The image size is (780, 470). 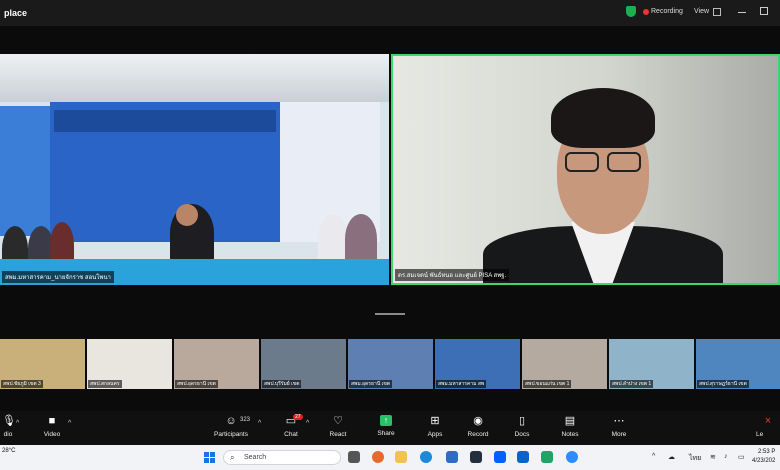 What do you see at coordinates (723, 384) in the screenshot?
I see `thumbnail-label: สพป.สุราษฎร์ธานี เขต` at bounding box center [723, 384].